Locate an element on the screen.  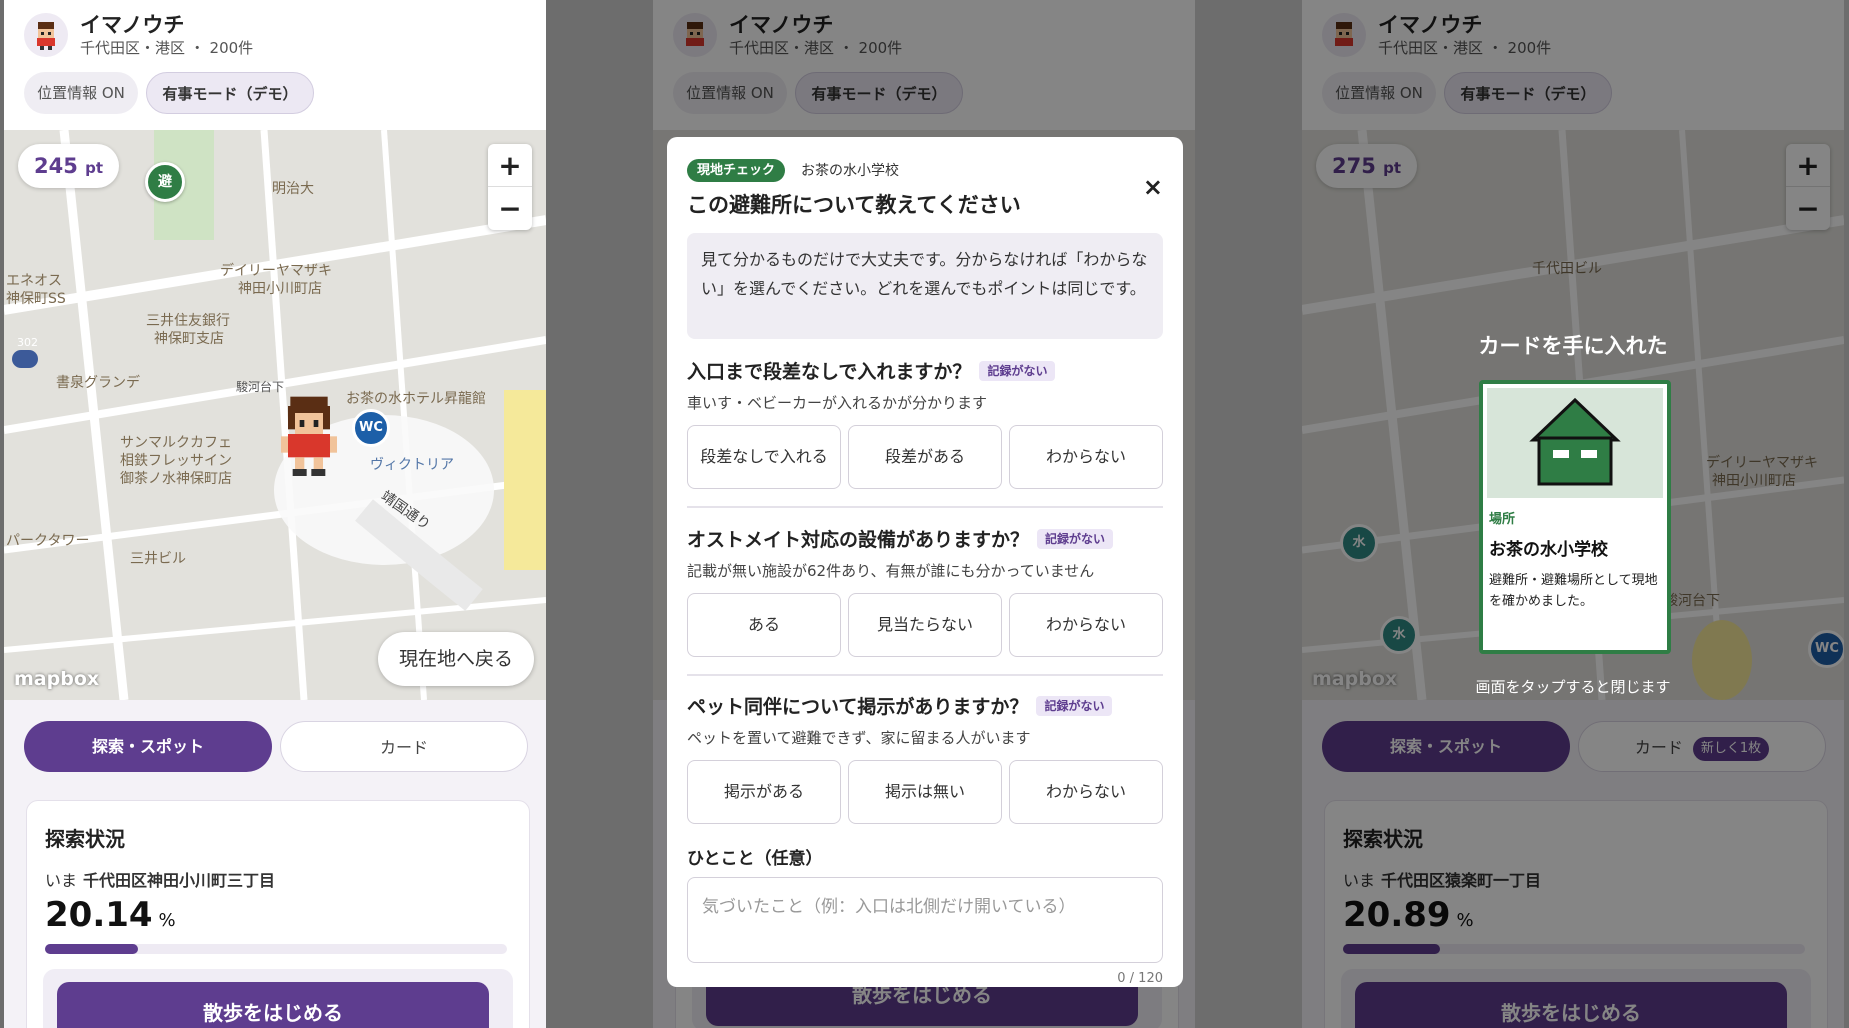
answer-option: ある is located at coordinates (764, 625).